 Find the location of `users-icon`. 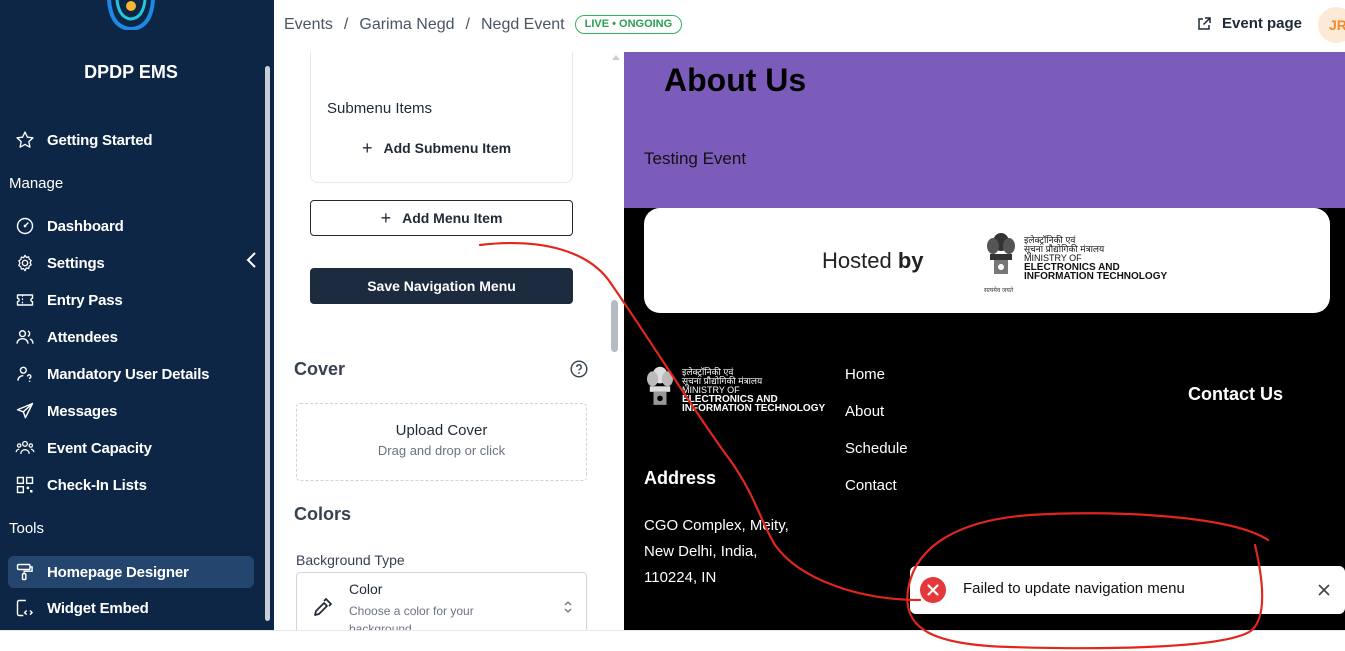

users-icon is located at coordinates (25, 337).